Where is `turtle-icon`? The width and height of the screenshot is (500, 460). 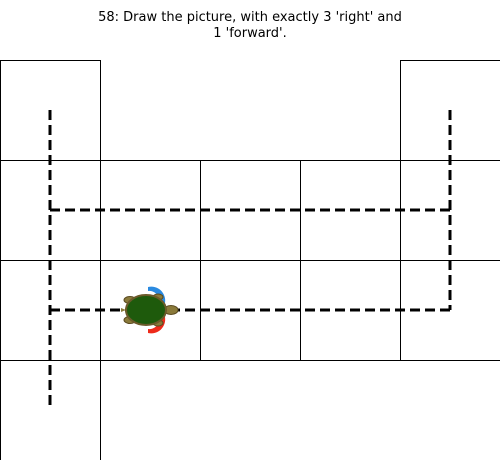 turtle-icon is located at coordinates (150, 310).